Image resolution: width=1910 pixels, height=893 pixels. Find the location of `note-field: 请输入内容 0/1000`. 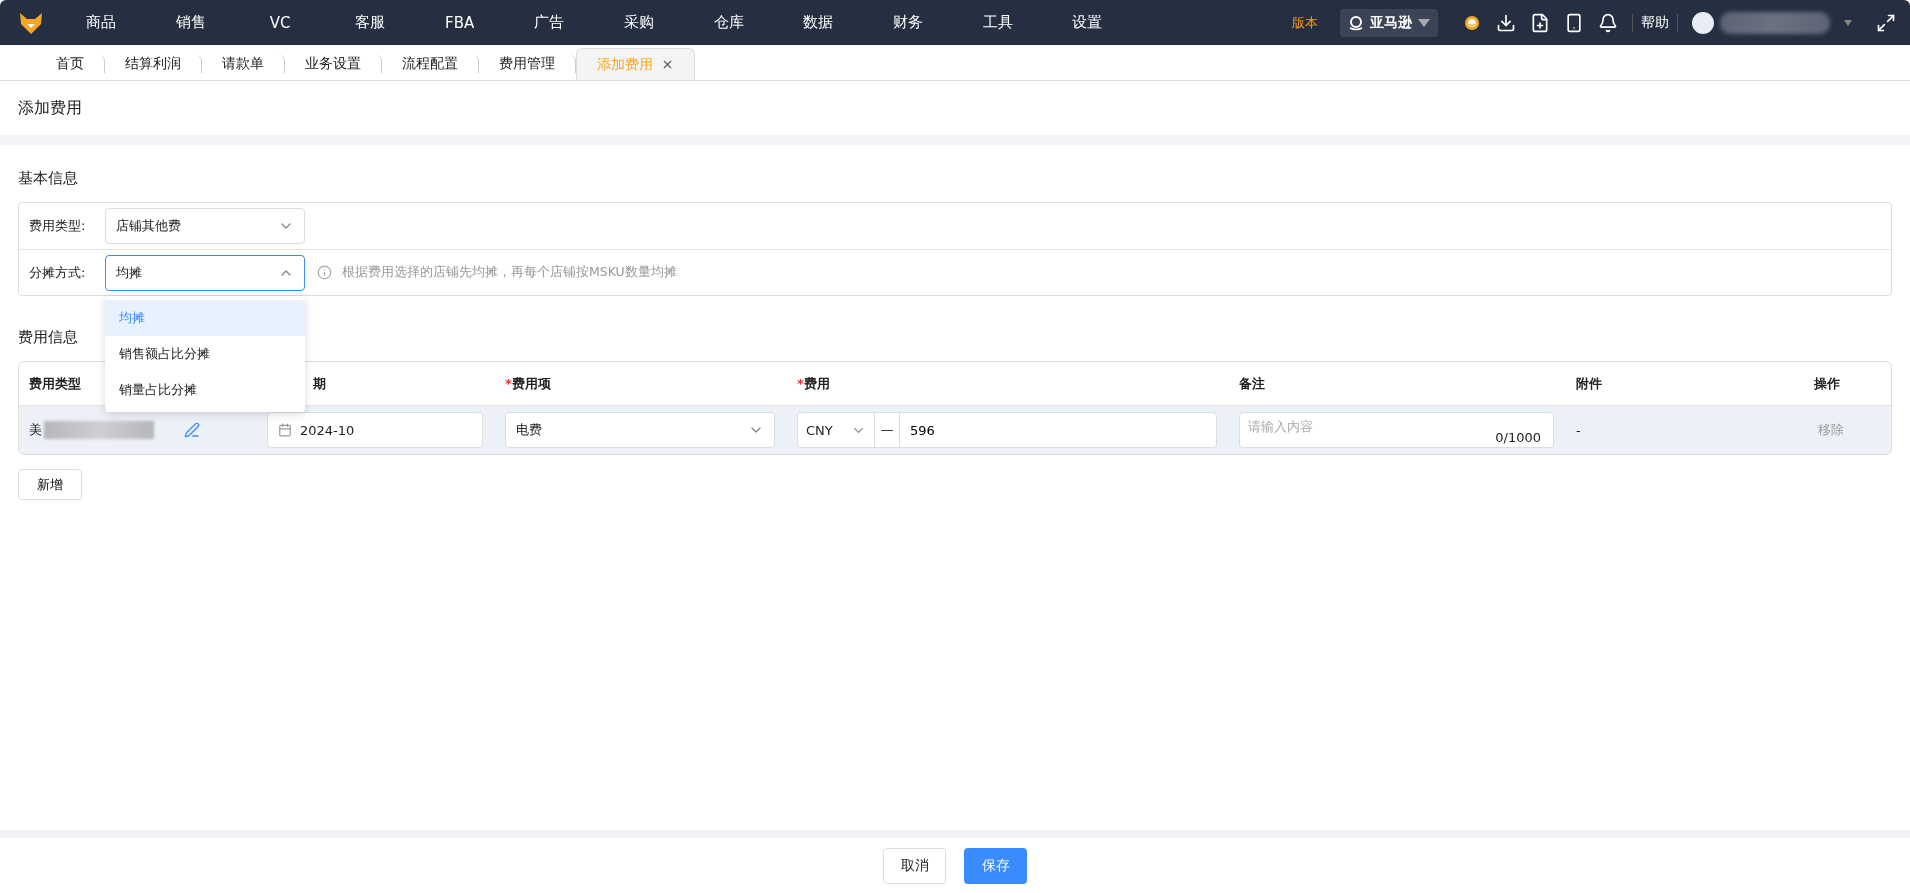

note-field: 请输入内容 0/1000 is located at coordinates (1396, 430).